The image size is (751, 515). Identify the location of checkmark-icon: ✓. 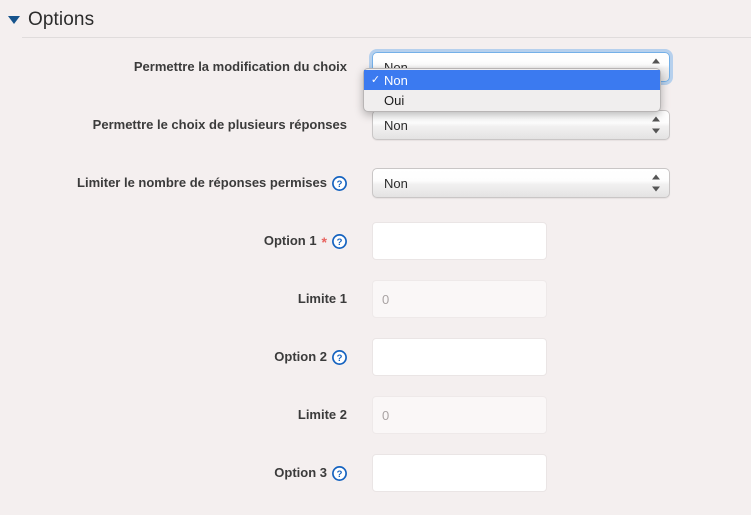
(375, 79).